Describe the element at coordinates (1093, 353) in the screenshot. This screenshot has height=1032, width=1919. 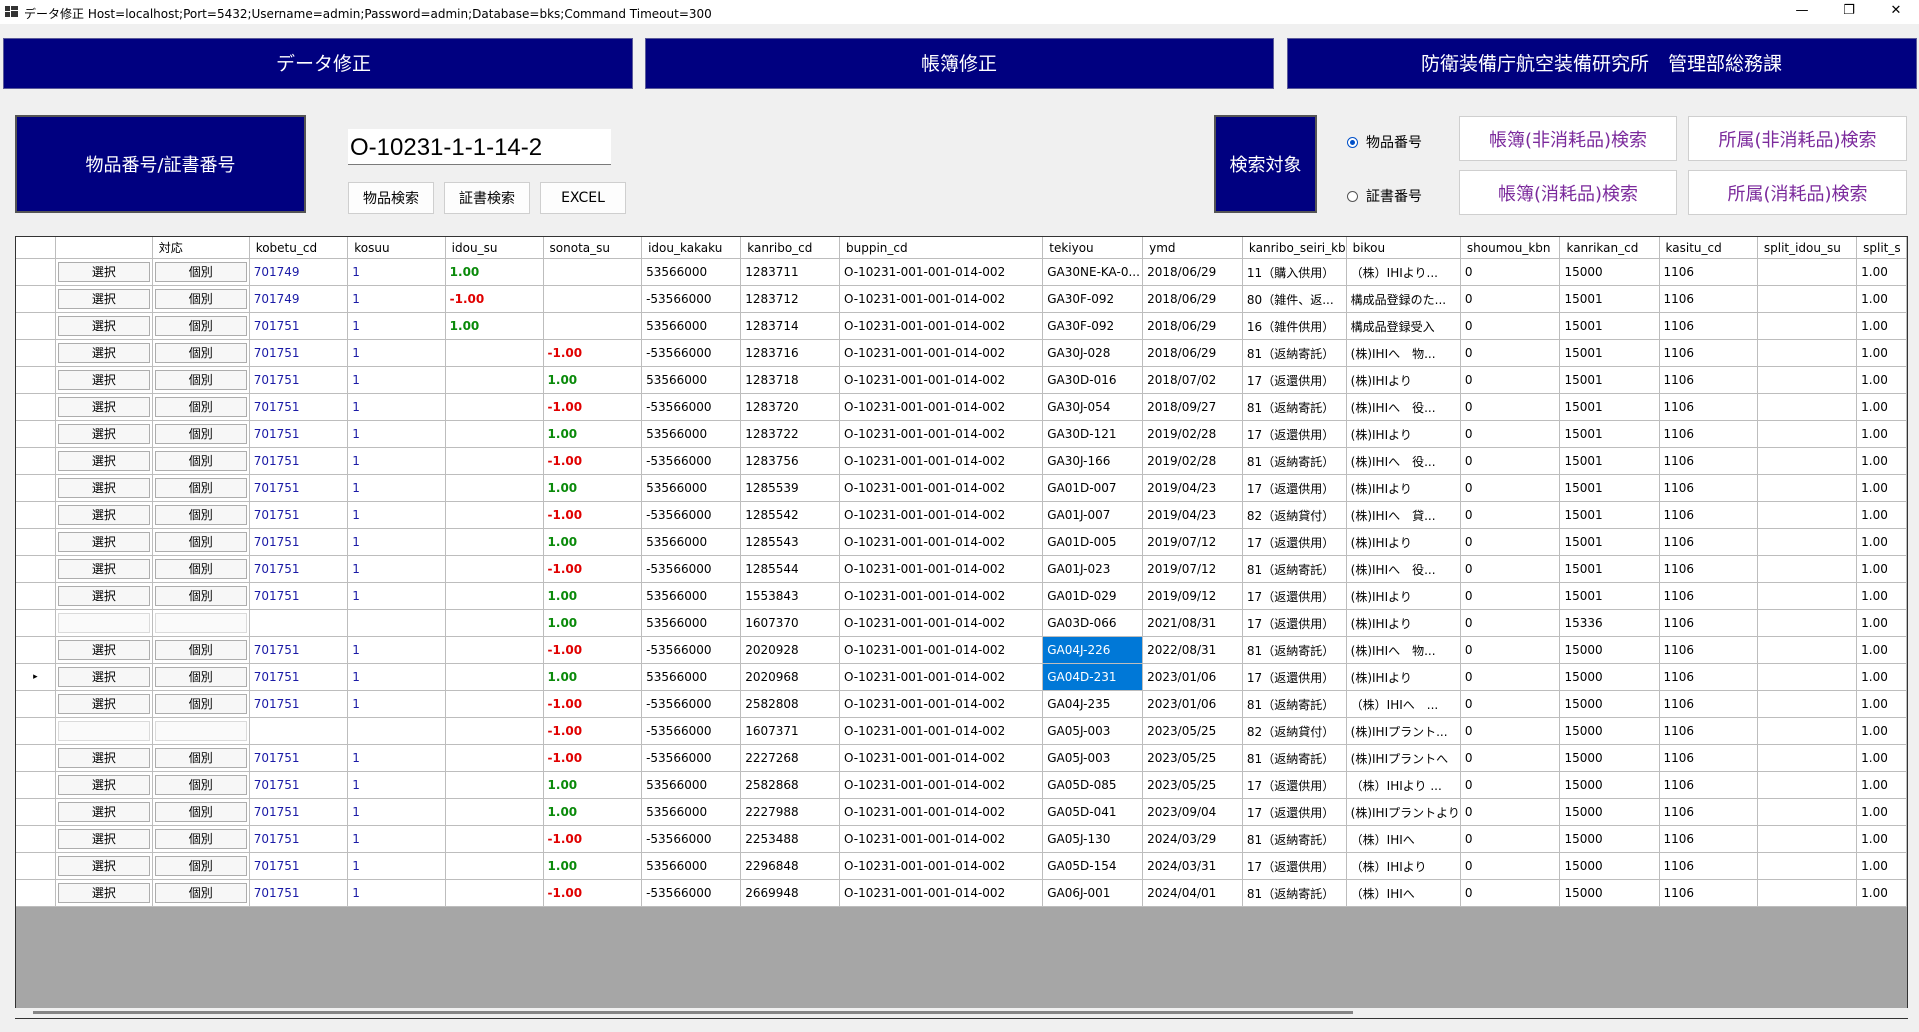
I see `tekiyou-cell: GA30J-028` at that location.